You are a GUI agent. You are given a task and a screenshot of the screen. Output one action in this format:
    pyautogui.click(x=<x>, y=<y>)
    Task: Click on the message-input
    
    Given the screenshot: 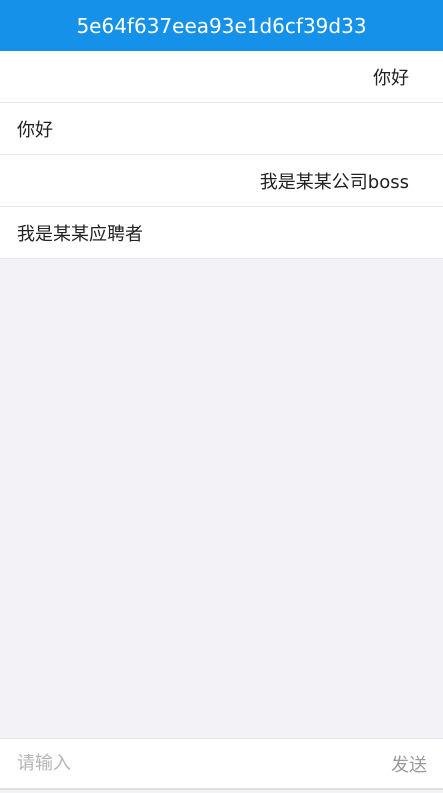 What is the action you would take?
    pyautogui.click(x=204, y=763)
    